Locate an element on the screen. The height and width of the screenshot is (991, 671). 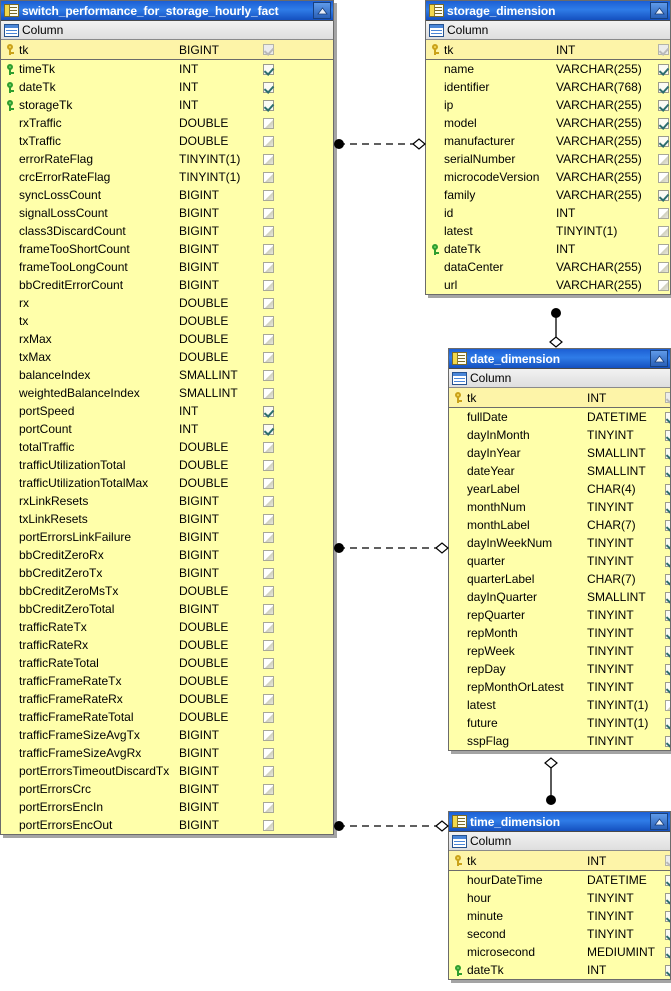
table-row: hour TINYINT is located at coordinates (559, 898).